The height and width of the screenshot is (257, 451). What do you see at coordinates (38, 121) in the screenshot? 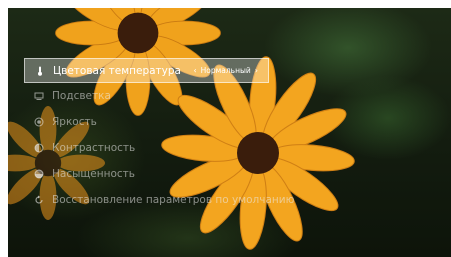
I see `brightness-icon` at bounding box center [38, 121].